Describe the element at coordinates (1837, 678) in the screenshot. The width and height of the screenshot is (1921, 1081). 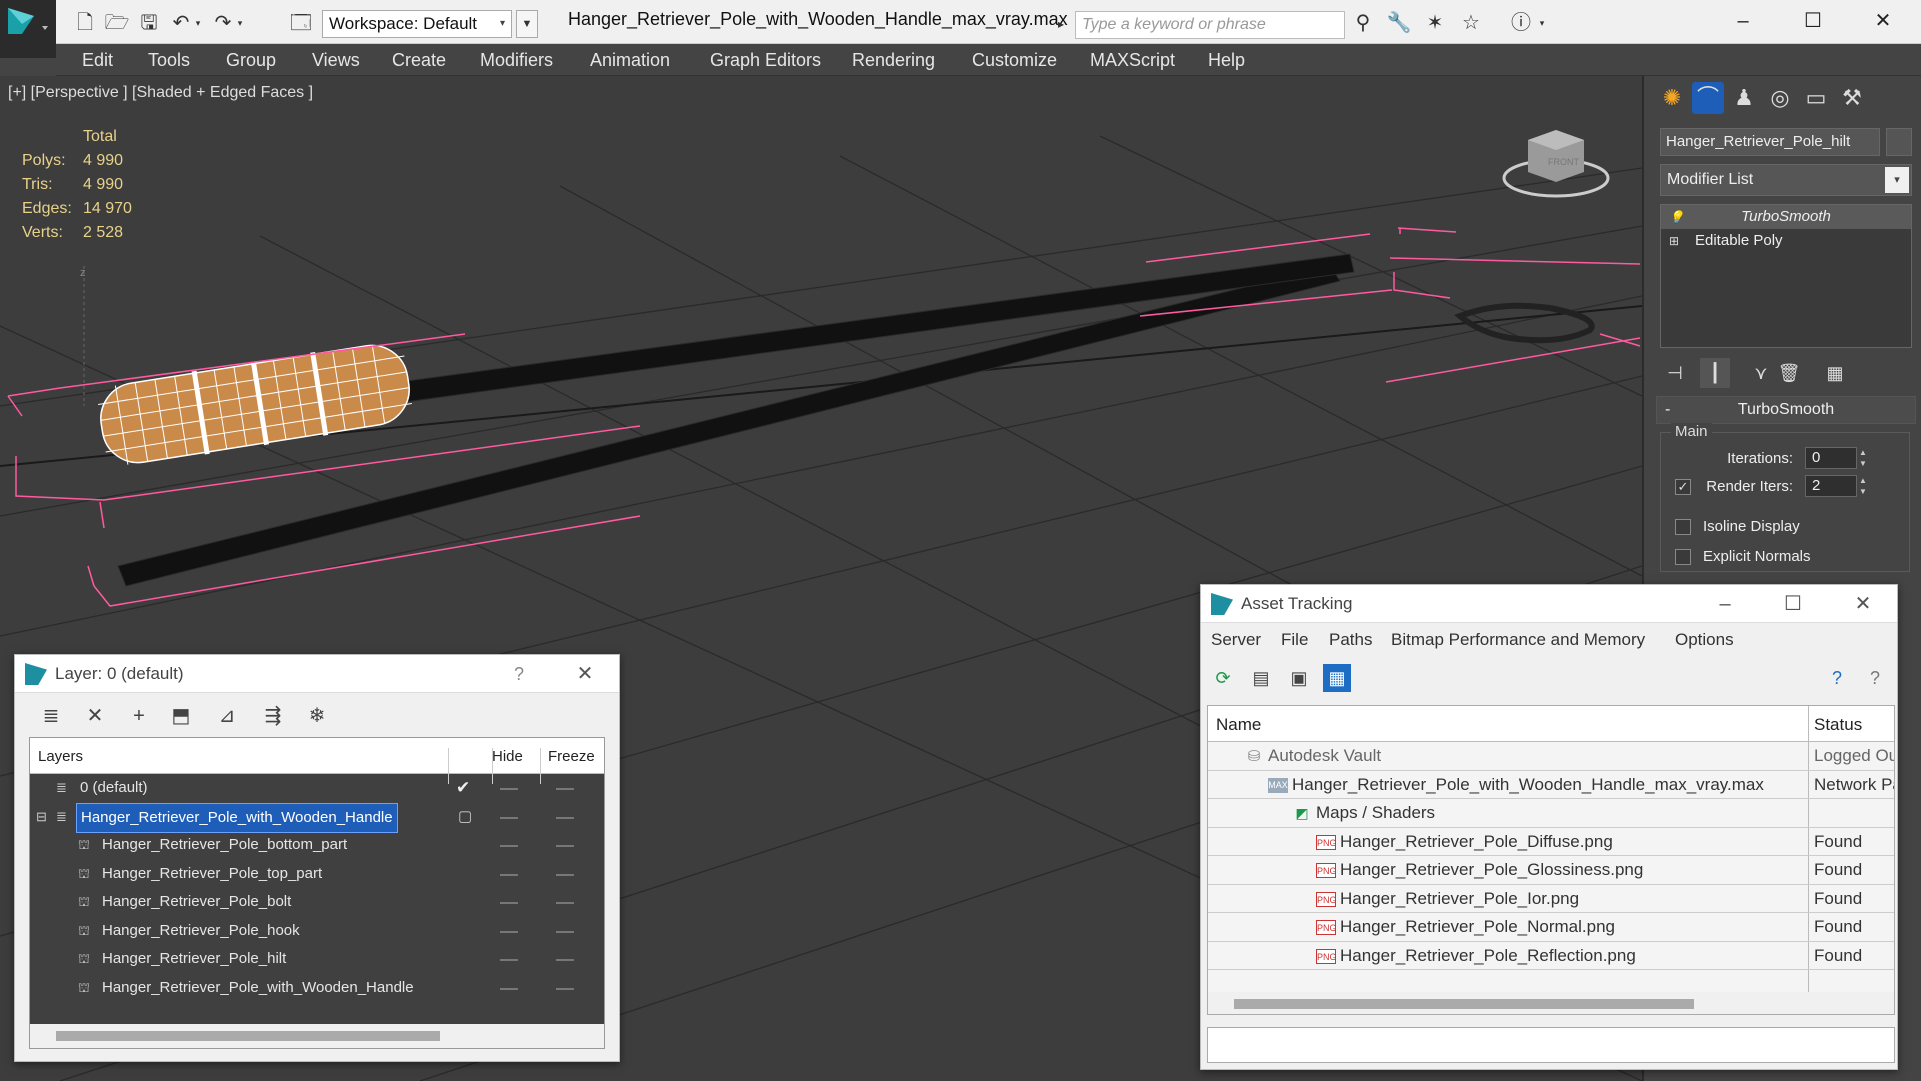
I see `help-question-icon: ?` at that location.